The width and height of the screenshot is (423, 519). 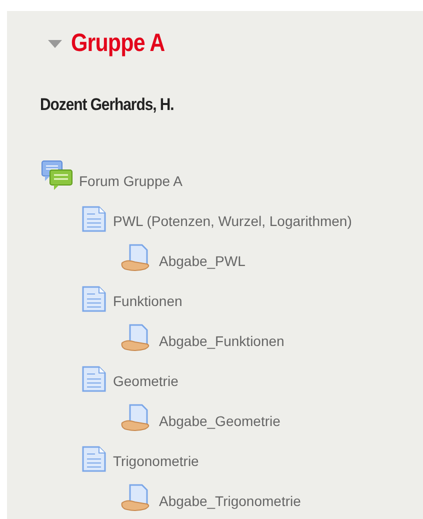 What do you see at coordinates (221, 341) in the screenshot?
I see `activity-link: Abgabe_Funktionen` at bounding box center [221, 341].